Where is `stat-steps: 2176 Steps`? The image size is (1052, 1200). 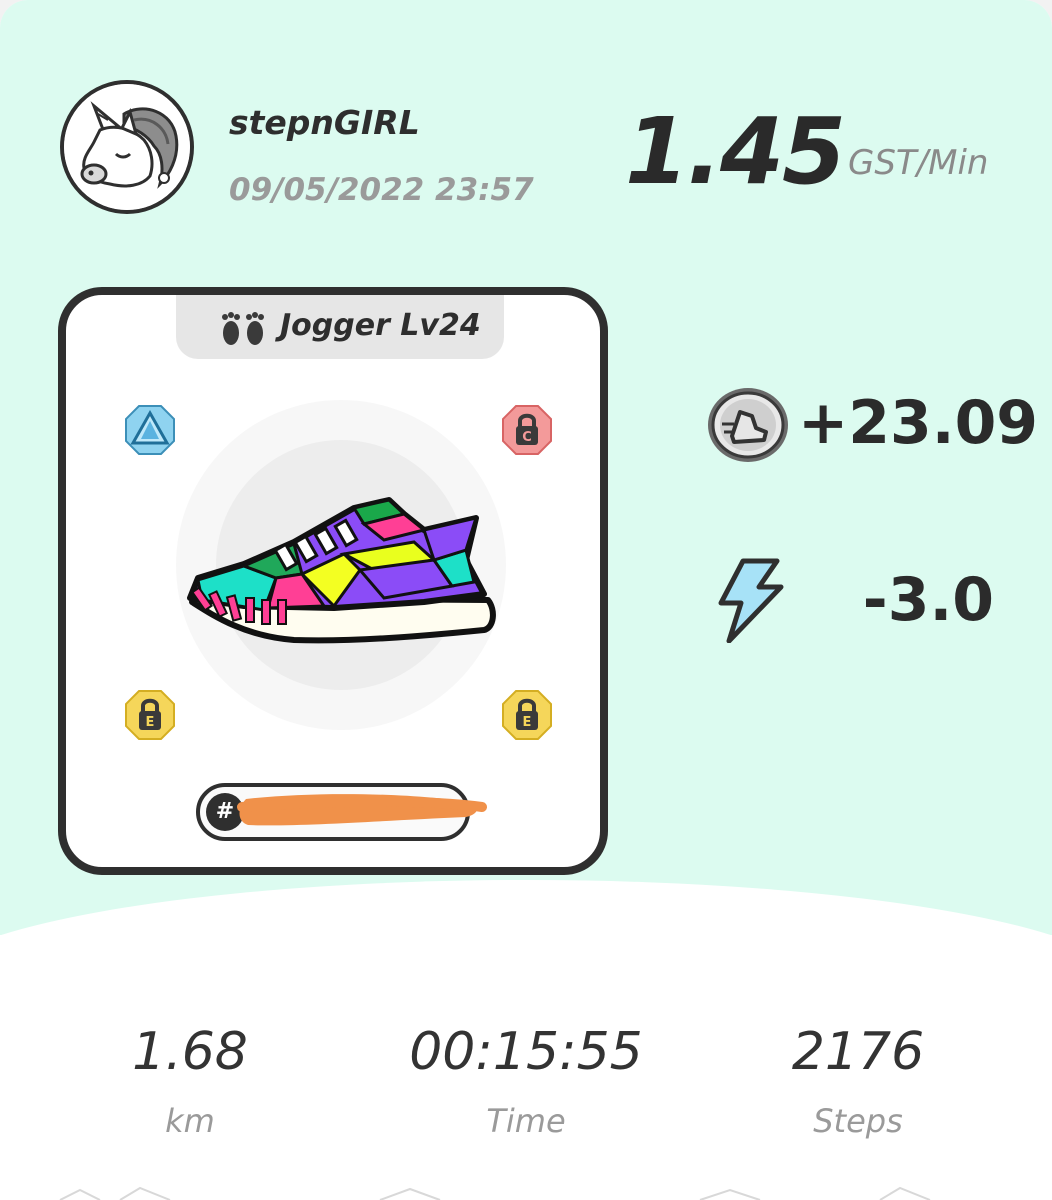
stat-steps: 2176 Steps is located at coordinates (858, 1081).